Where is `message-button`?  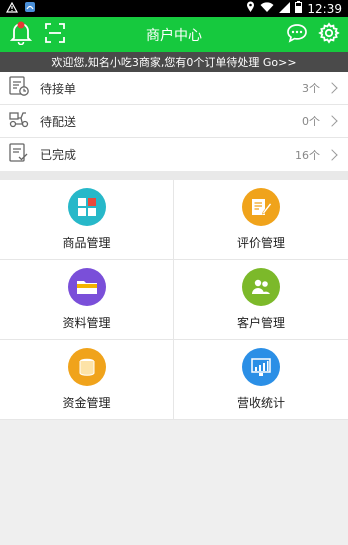
message-button is located at coordinates (297, 34).